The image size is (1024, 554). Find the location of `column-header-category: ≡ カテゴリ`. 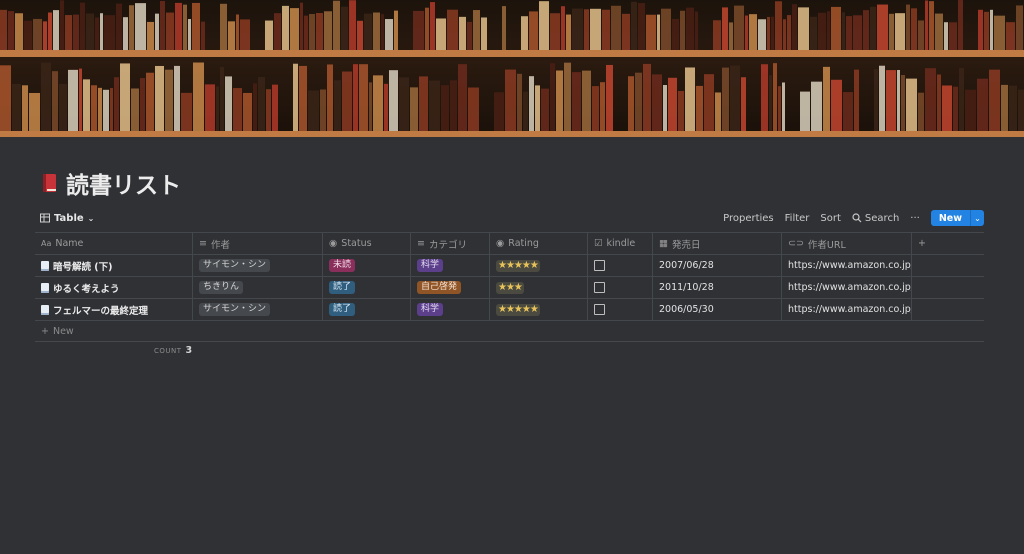

column-header-category: ≡ カテゴリ is located at coordinates (450, 243).